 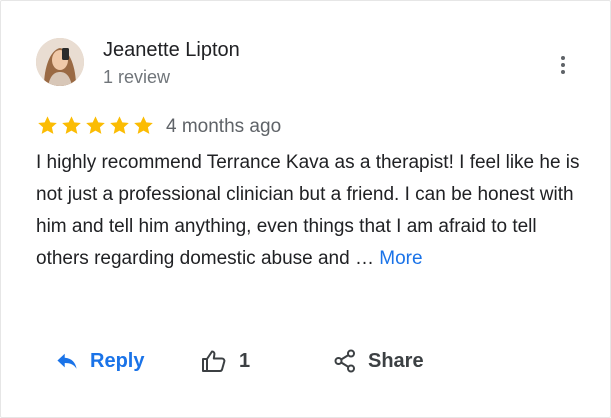 I want to click on more-link: More, so click(x=400, y=258).